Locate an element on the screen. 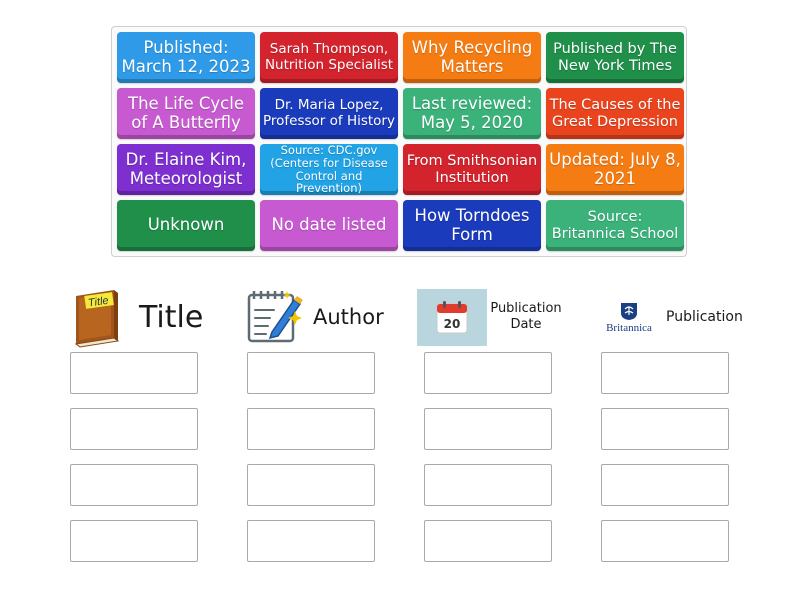  britannica-logo: Britannica is located at coordinates (629, 317).